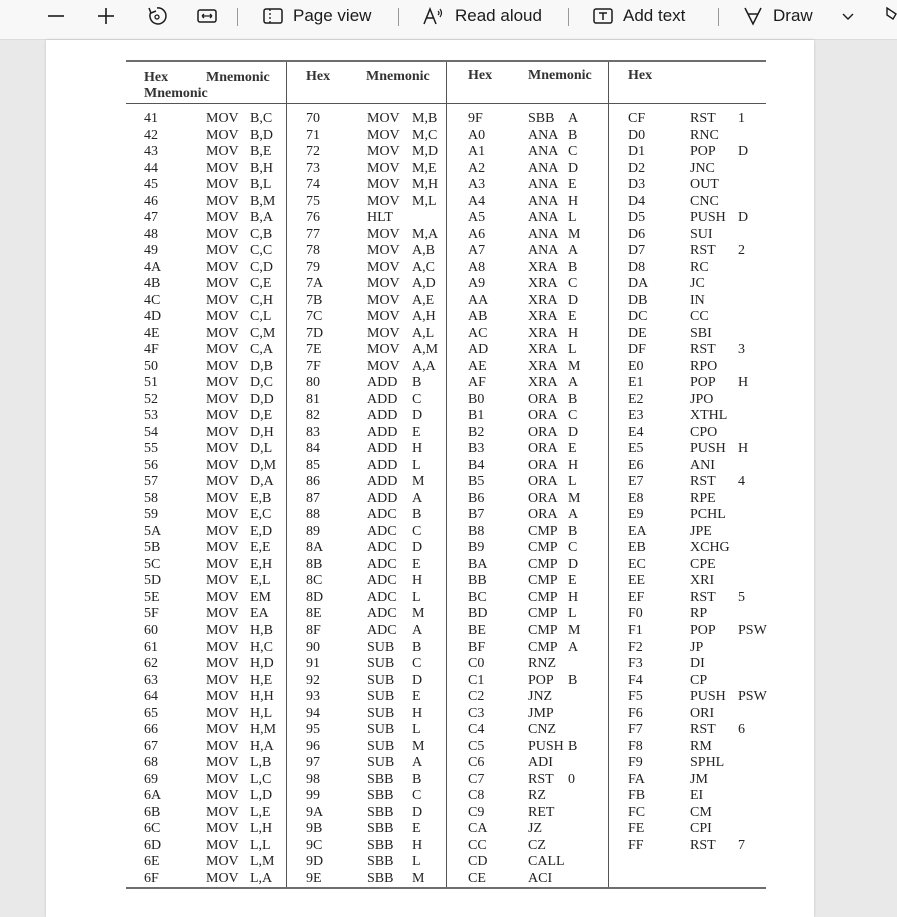 This screenshot has width=897, height=917. Describe the element at coordinates (702, 465) in the screenshot. I see `mnemonic-cell: ANI` at that location.